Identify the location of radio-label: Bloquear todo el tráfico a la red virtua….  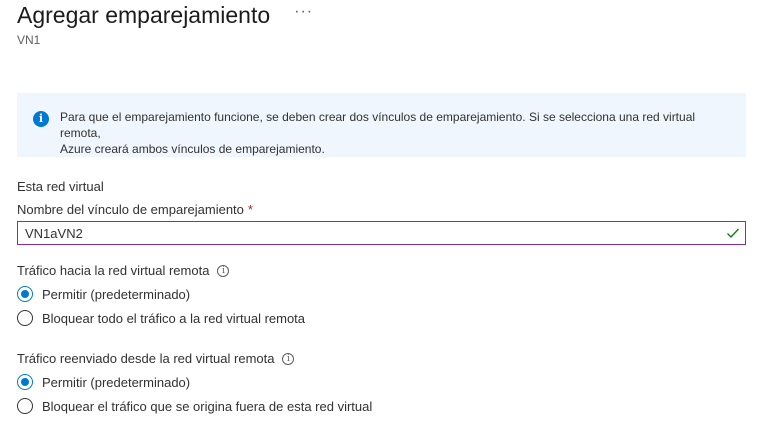
(174, 318).